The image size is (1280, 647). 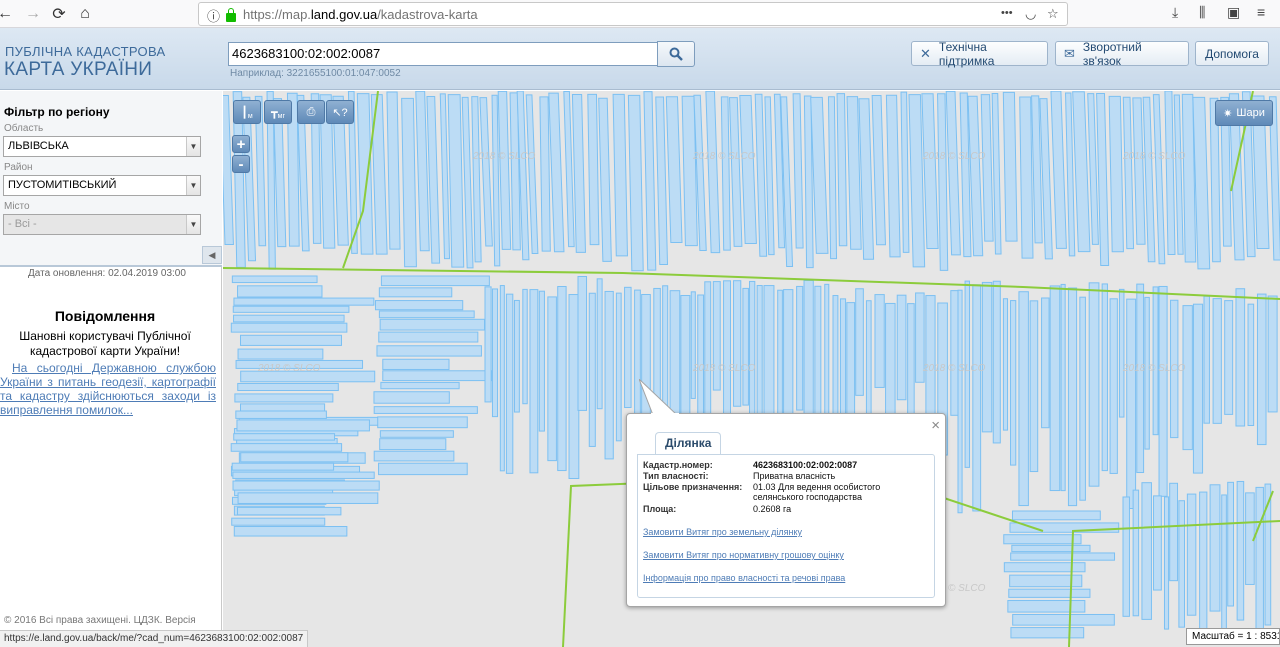 I want to click on oblast-select: ЛЬВІВСЬКА ▼, so click(x=102, y=146).